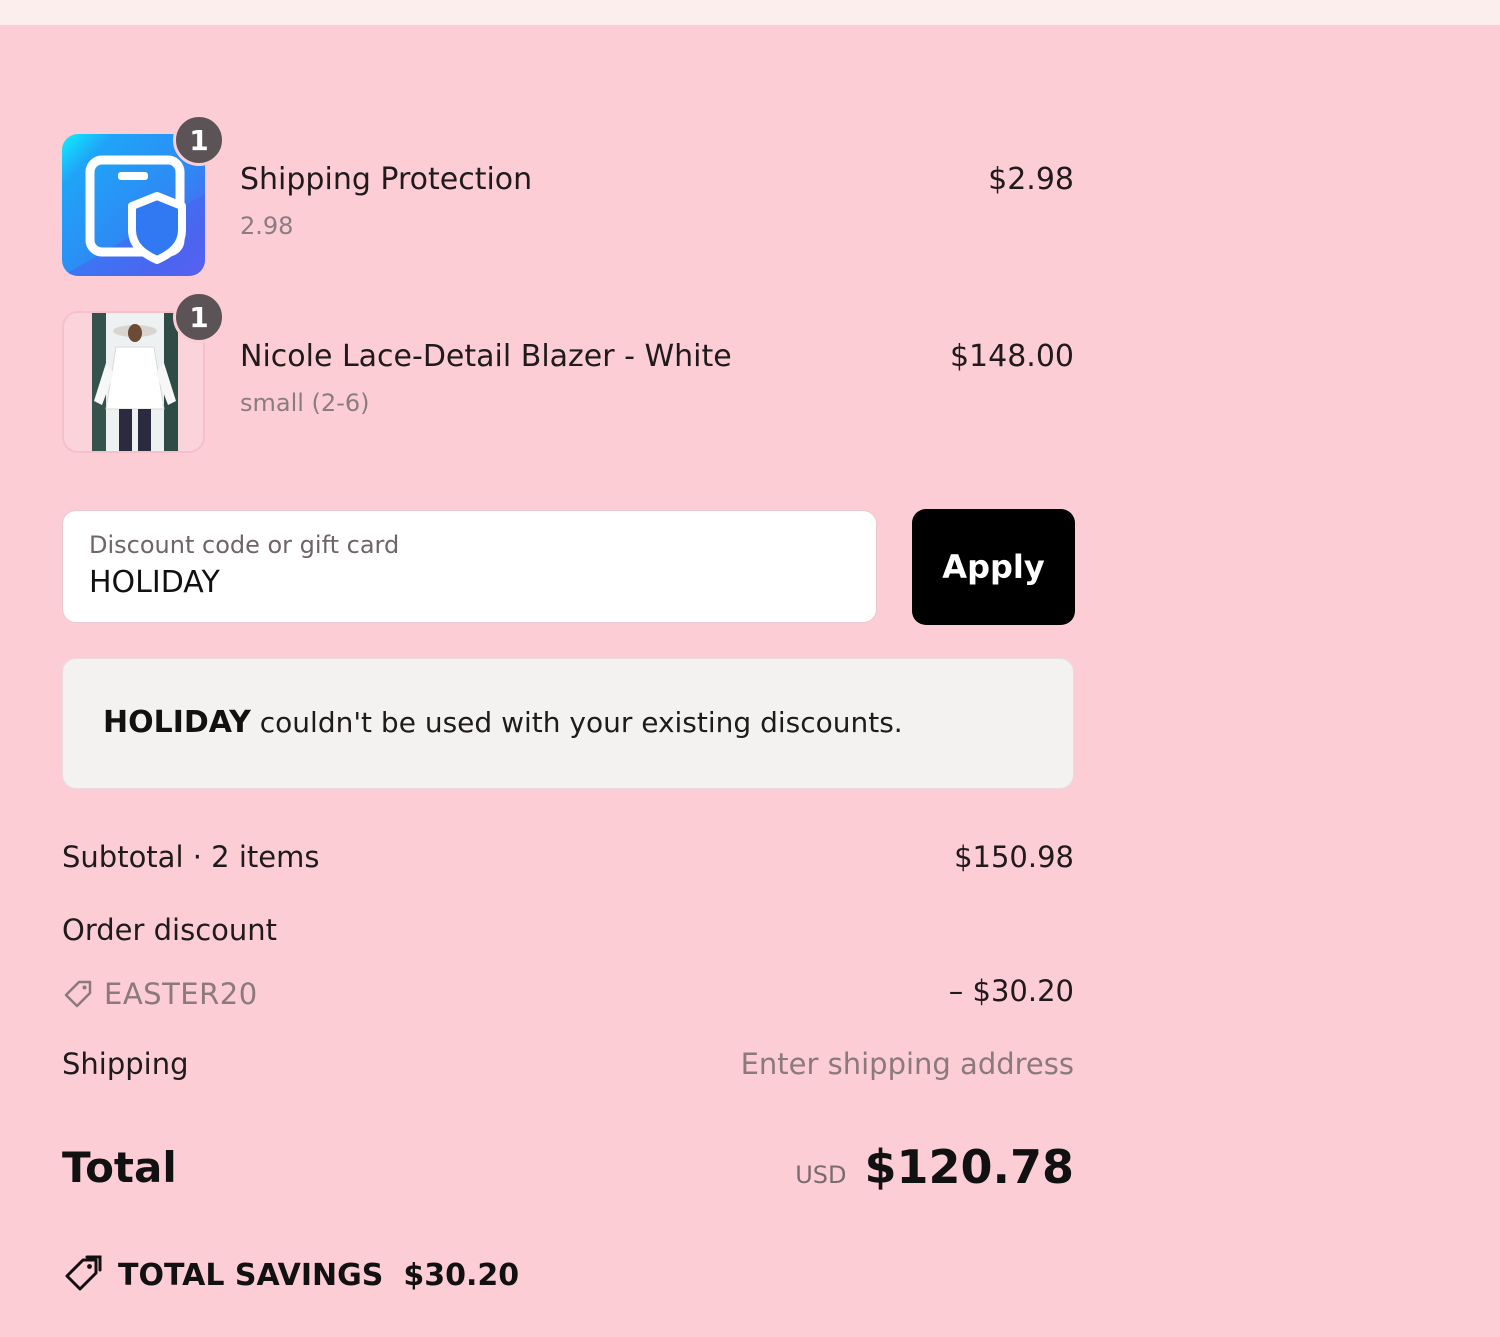  What do you see at coordinates (1014, 857) in the screenshot?
I see `subtotal-value: $150.98` at bounding box center [1014, 857].